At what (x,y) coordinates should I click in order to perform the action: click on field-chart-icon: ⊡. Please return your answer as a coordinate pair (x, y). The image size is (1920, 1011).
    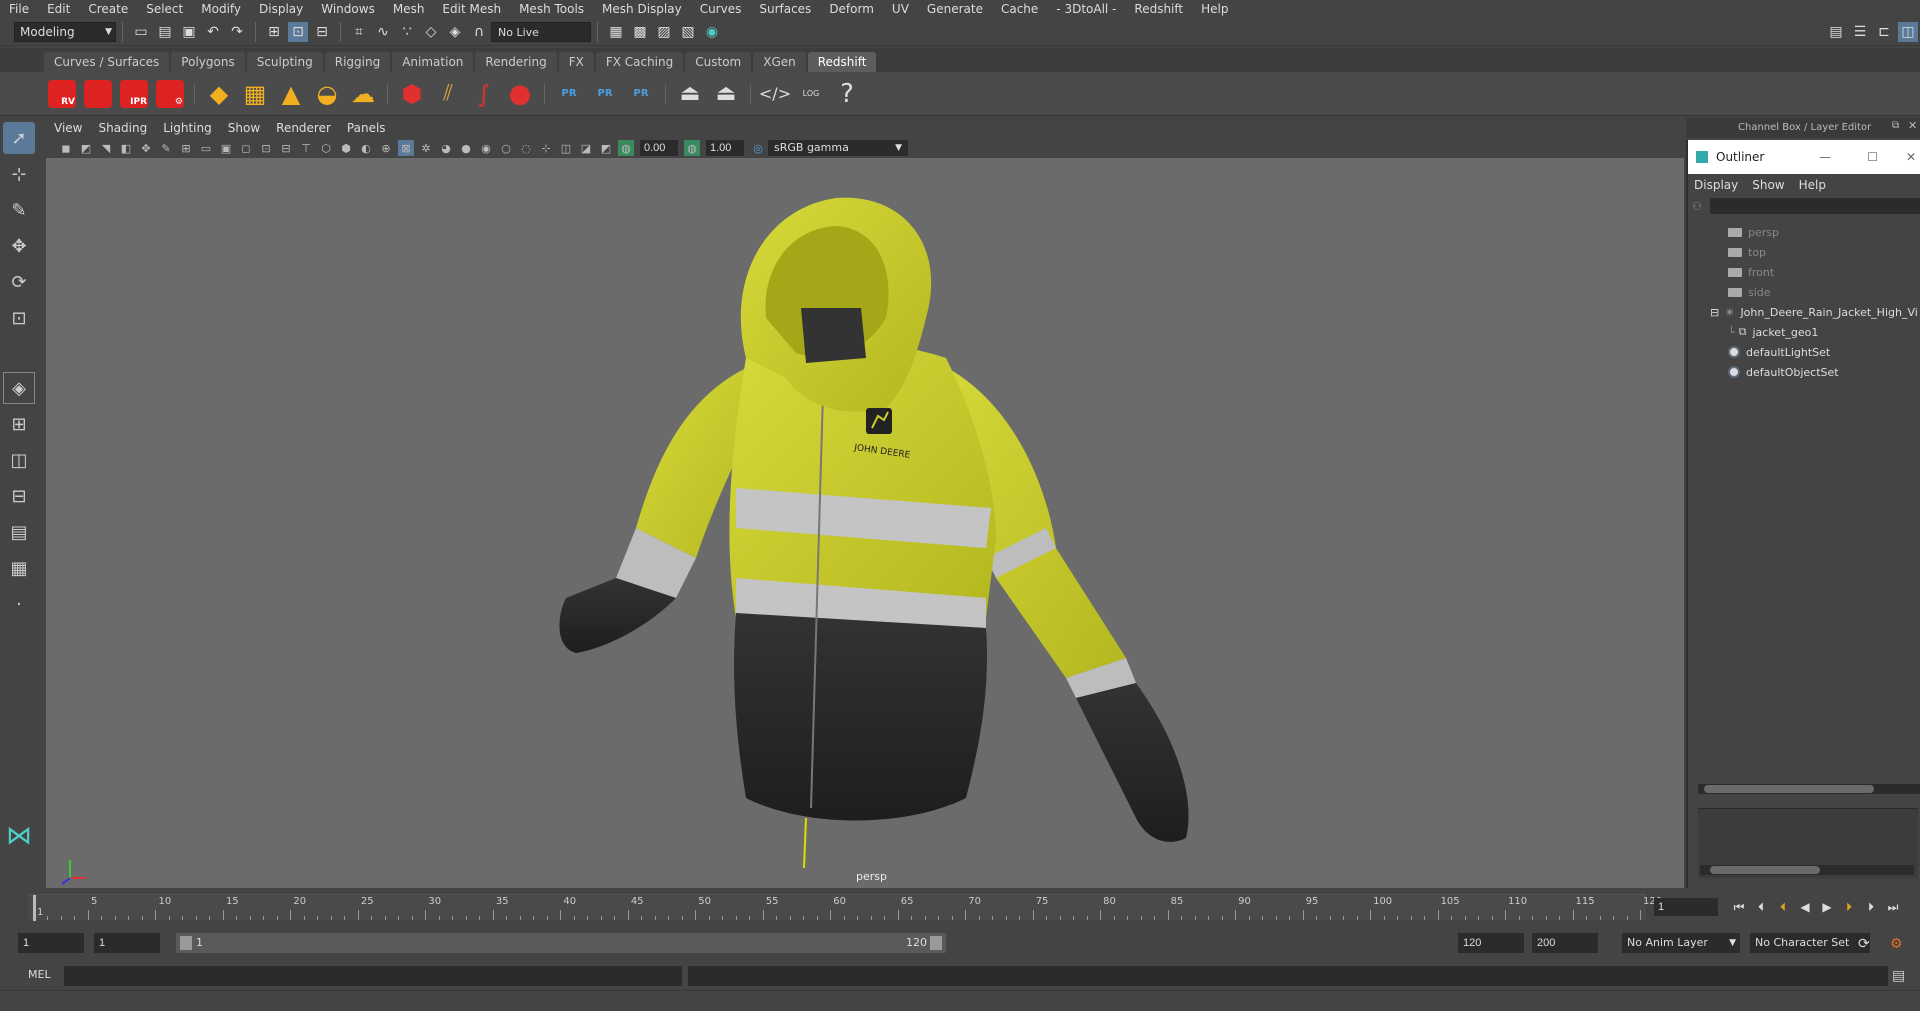
    Looking at the image, I should click on (266, 148).